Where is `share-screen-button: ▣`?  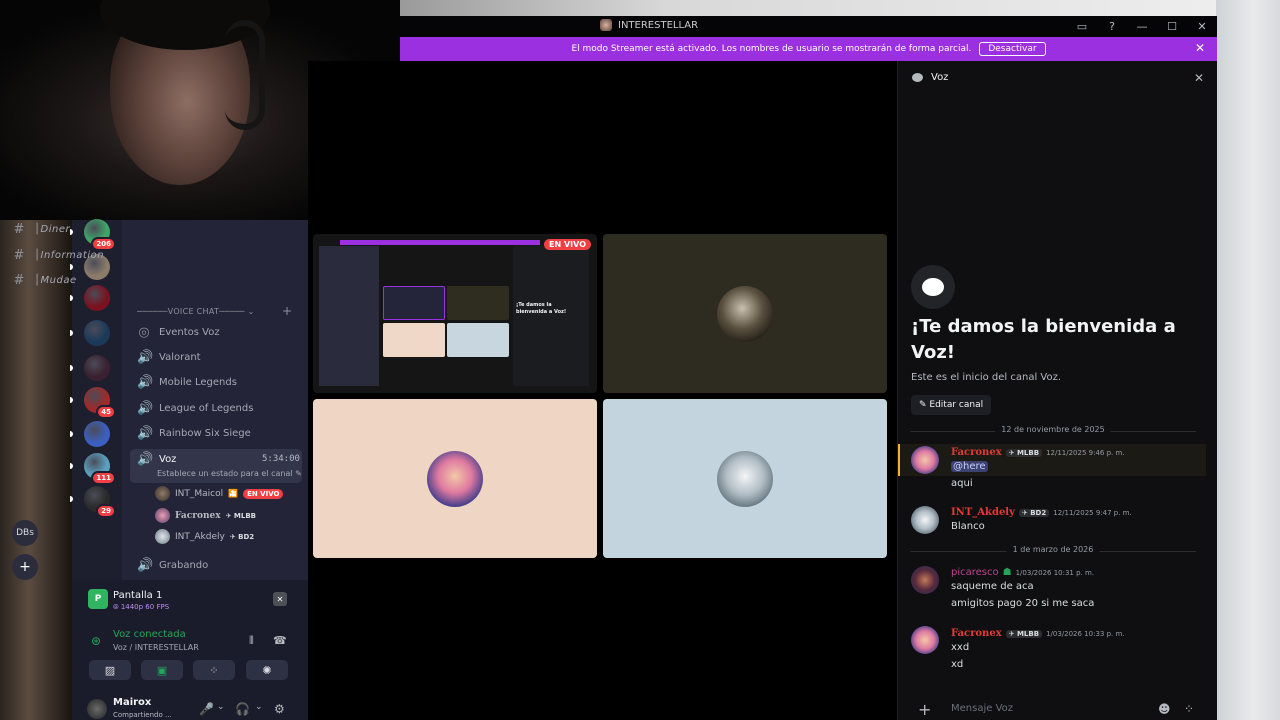
share-screen-button: ▣ is located at coordinates (162, 670).